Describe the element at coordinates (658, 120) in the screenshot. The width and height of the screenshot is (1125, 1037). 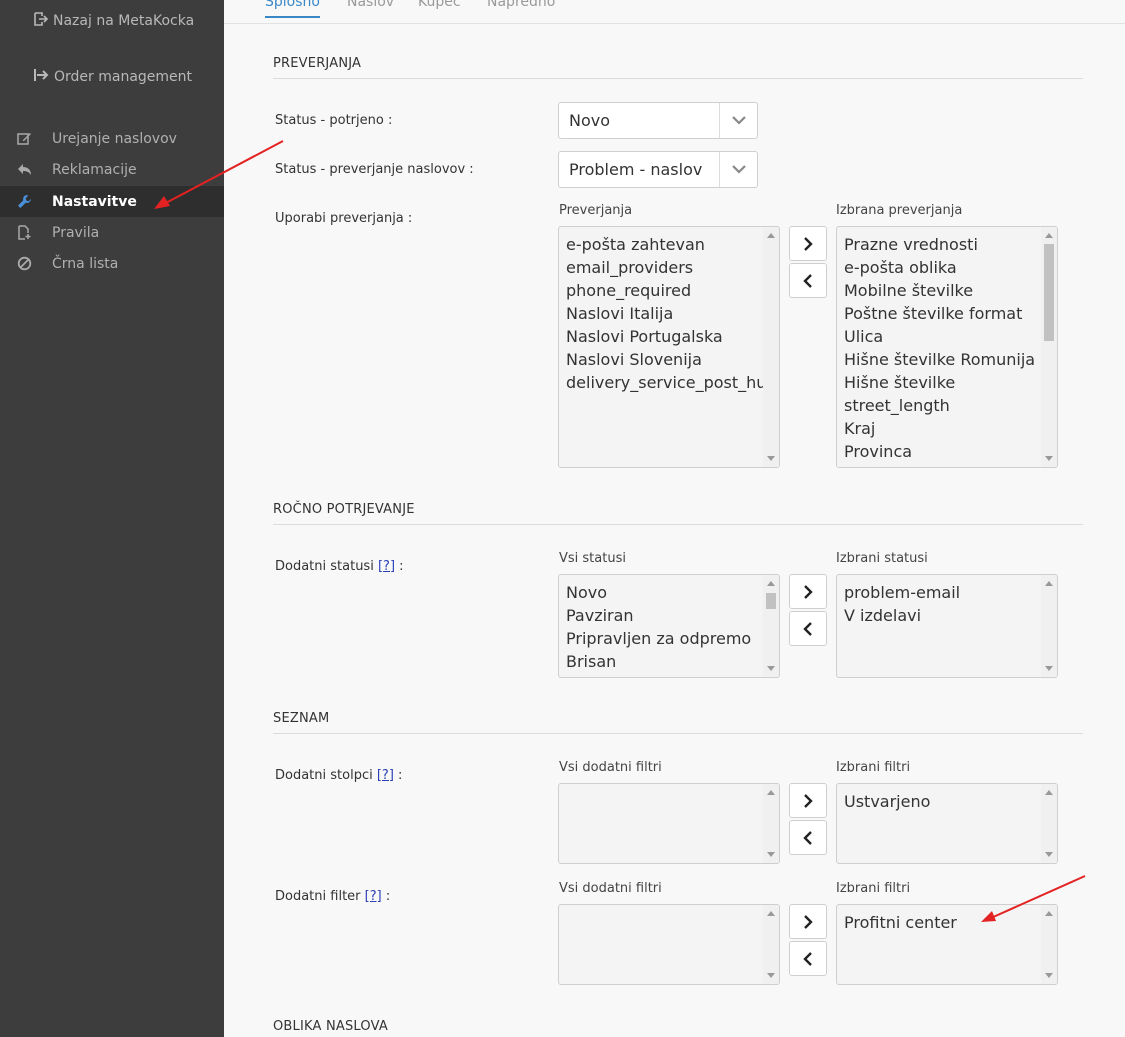
I see `status-potrjeno-select: Novo` at that location.